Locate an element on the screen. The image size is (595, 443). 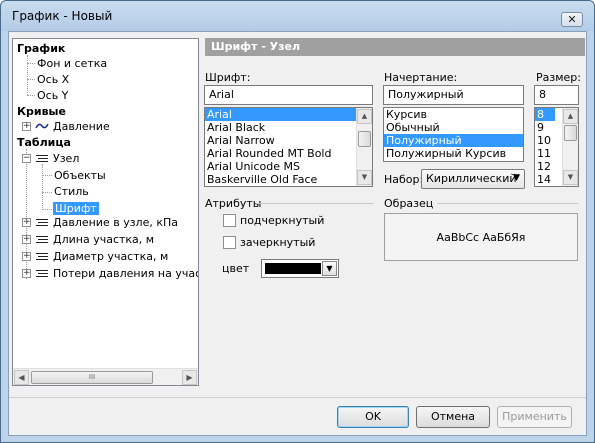
charset-dropdown: Кириллический ▼ is located at coordinates (473, 179).